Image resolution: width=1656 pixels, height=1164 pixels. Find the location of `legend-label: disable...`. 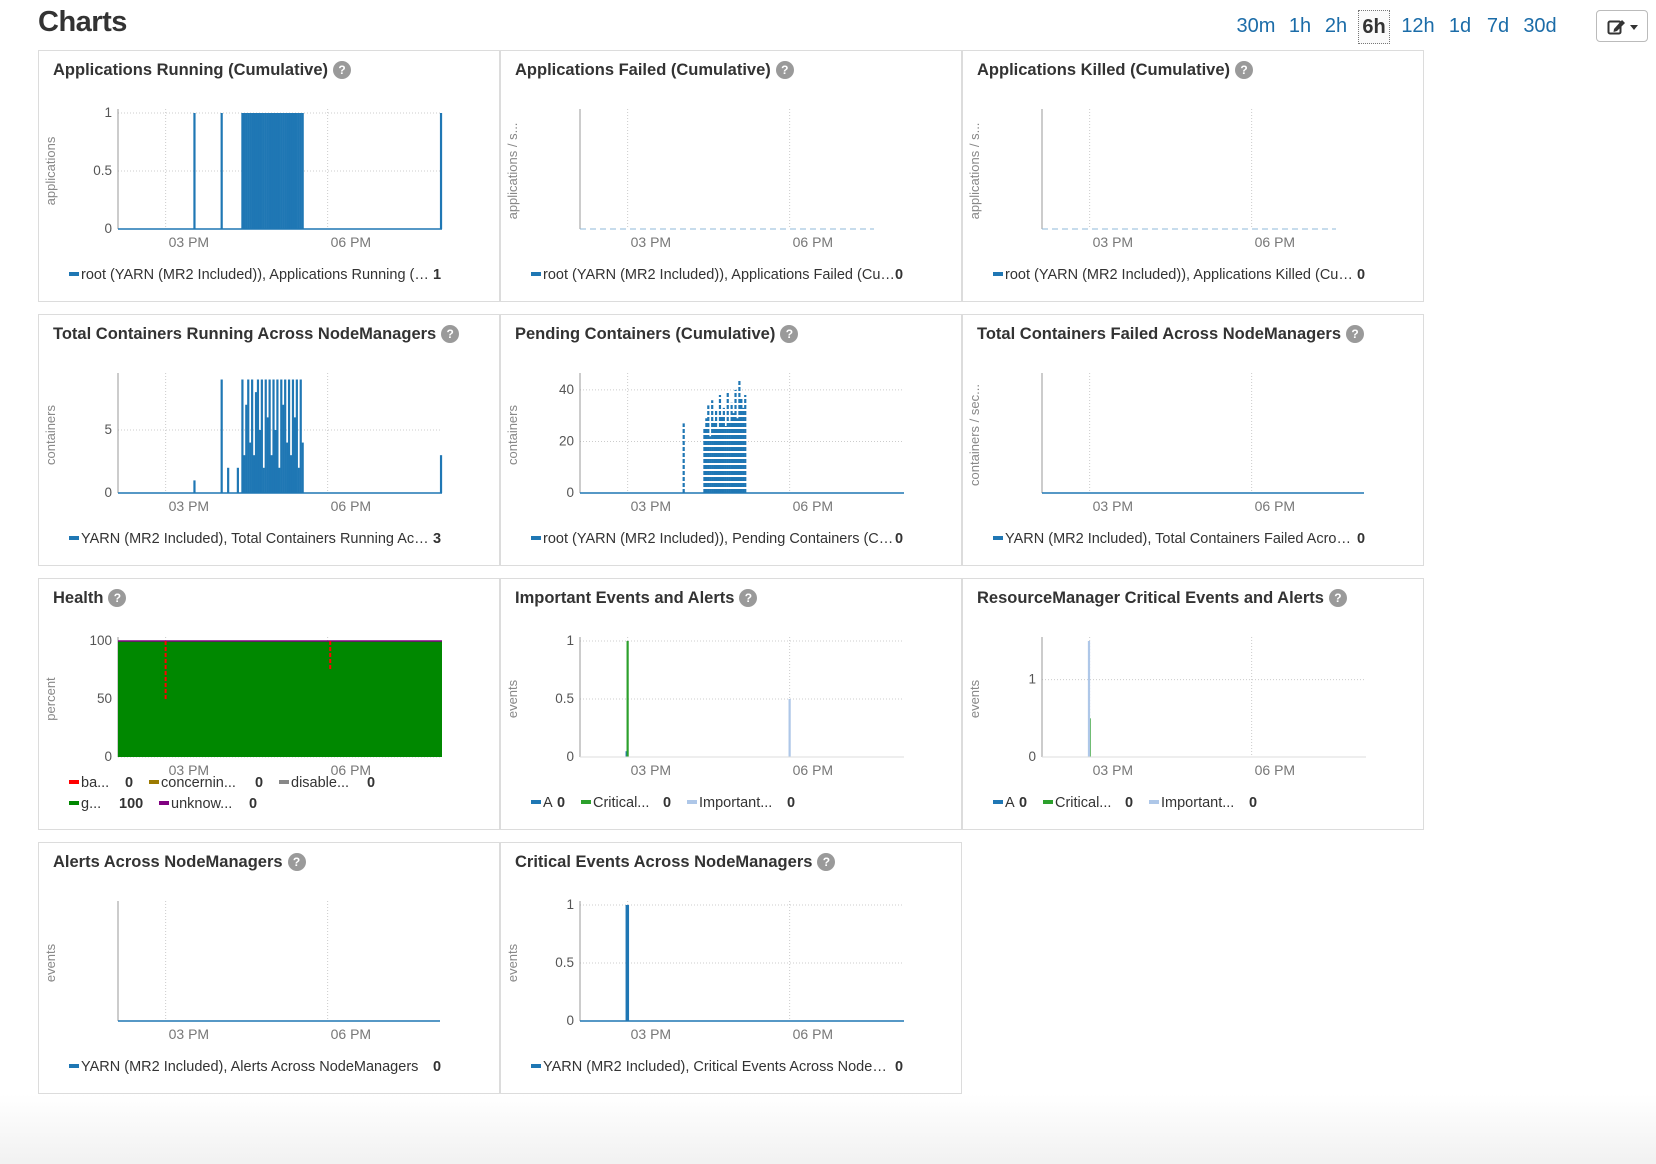

legend-label: disable... is located at coordinates (320, 783).